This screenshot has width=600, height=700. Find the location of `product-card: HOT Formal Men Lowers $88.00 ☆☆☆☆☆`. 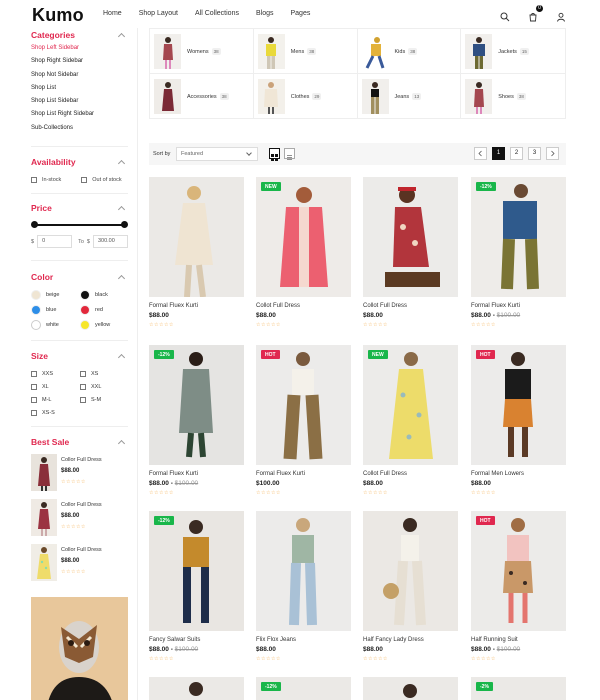

product-card: HOT Formal Men Lowers $88.00 ☆☆☆☆☆ is located at coordinates (518, 420).